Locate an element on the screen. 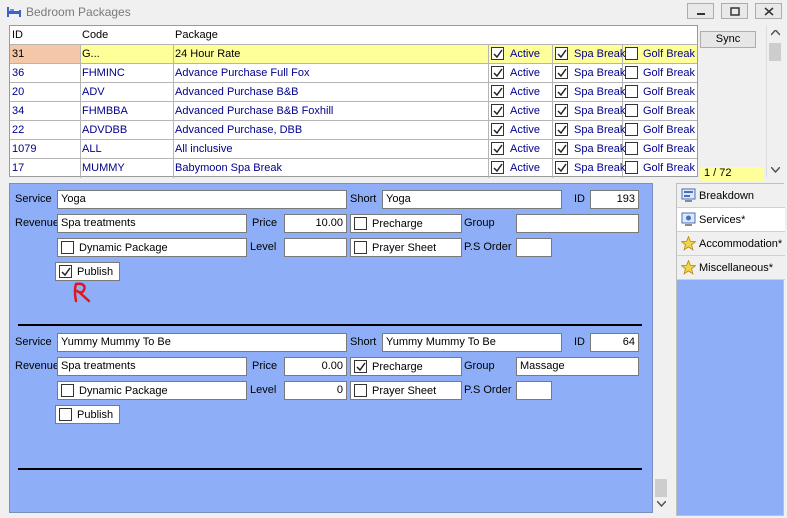  bed-icon is located at coordinates (14, 12).